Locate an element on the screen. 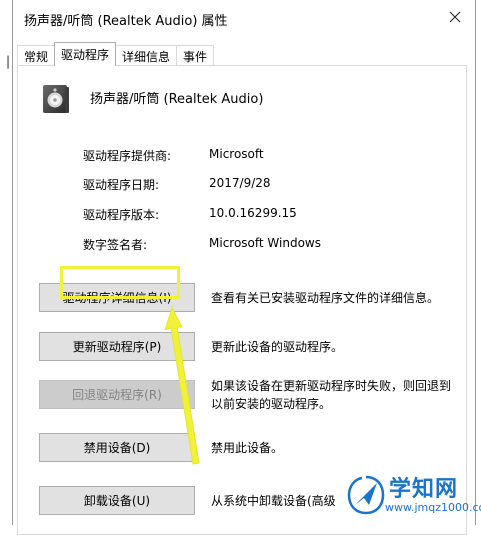 The width and height of the screenshot is (481, 535). rollback-driver-button-label: 回退驱动程序(R) is located at coordinates (117, 394).